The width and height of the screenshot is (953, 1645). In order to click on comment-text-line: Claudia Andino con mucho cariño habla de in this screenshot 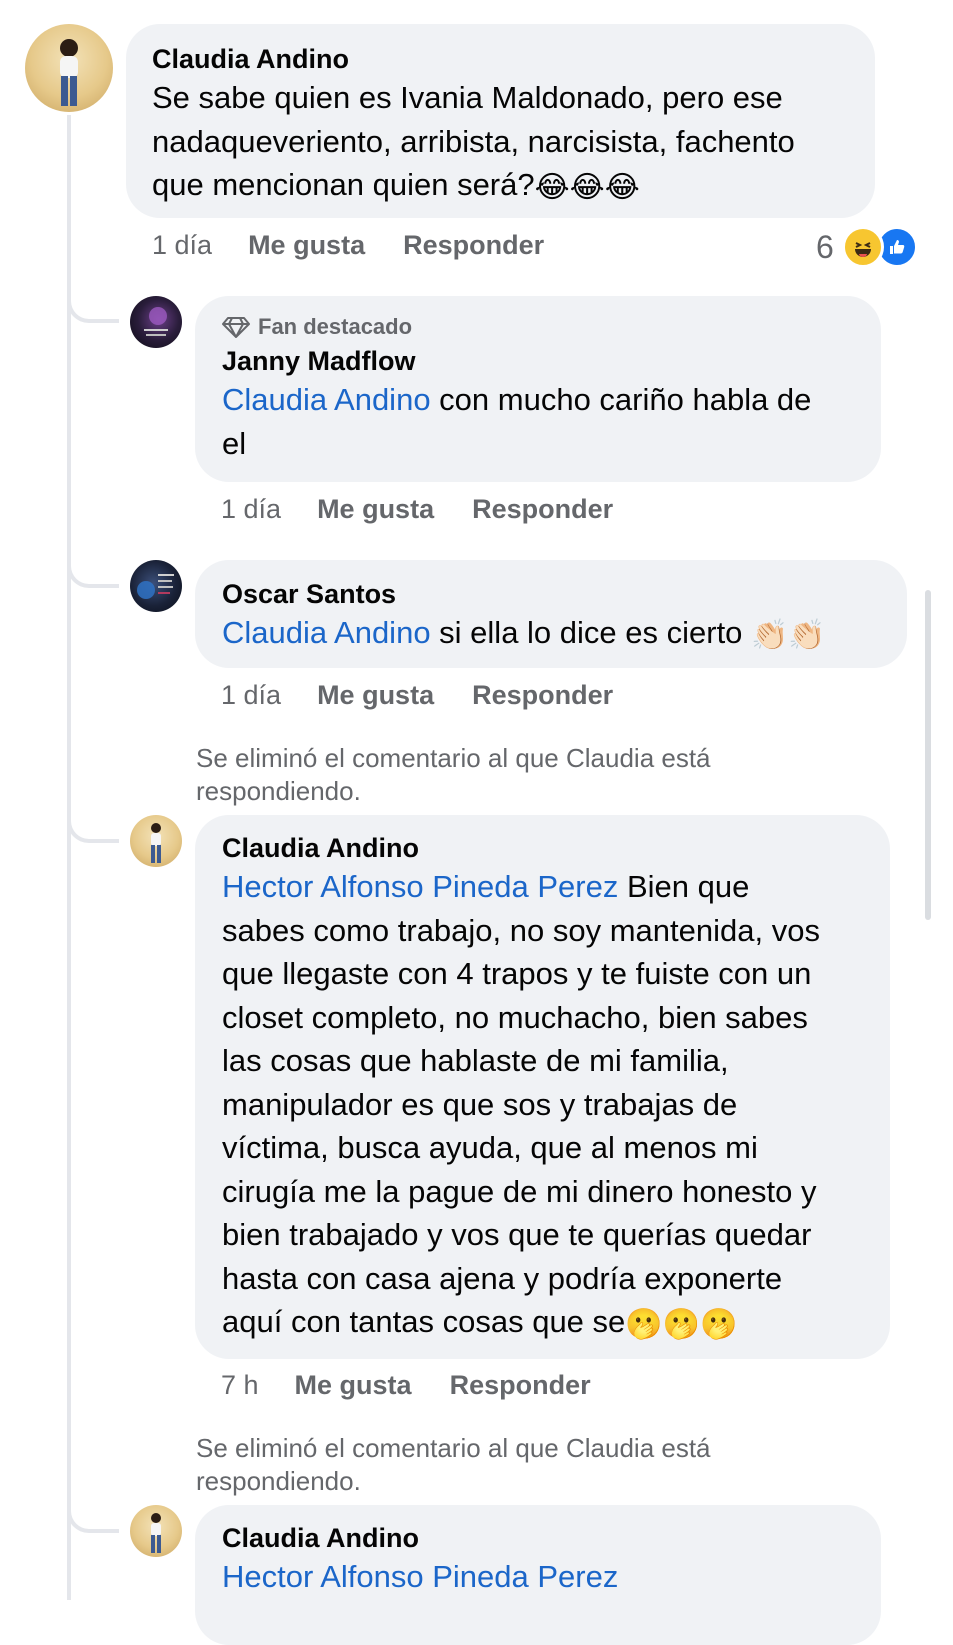, I will do `click(538, 400)`.